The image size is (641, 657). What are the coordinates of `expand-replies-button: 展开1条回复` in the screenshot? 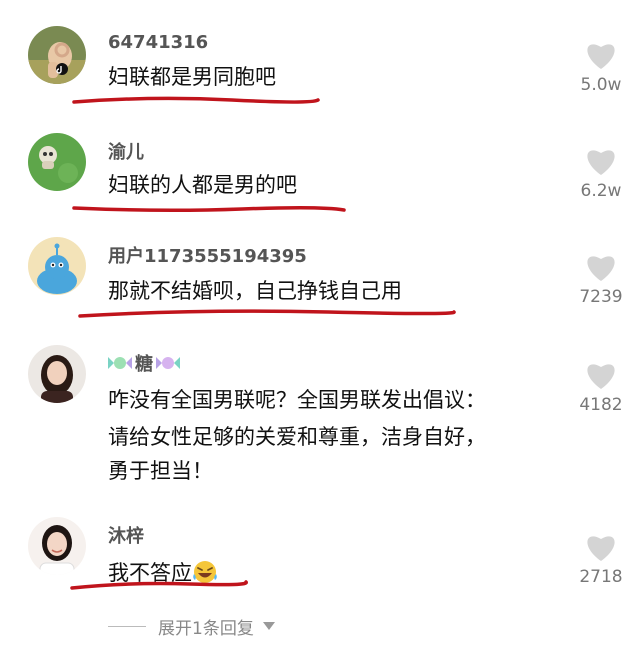 It's located at (192, 626).